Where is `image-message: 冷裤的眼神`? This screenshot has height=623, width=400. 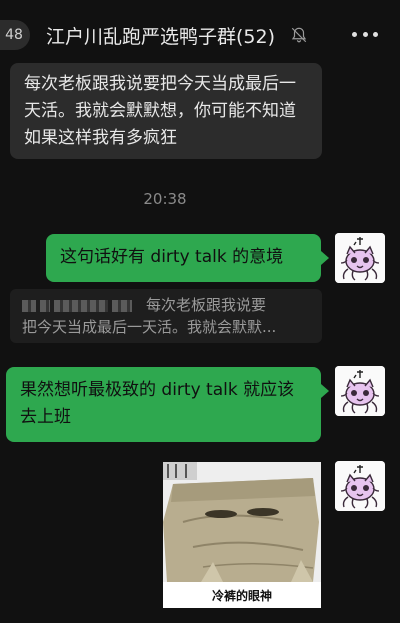 image-message: 冷裤的眼神 is located at coordinates (242, 535).